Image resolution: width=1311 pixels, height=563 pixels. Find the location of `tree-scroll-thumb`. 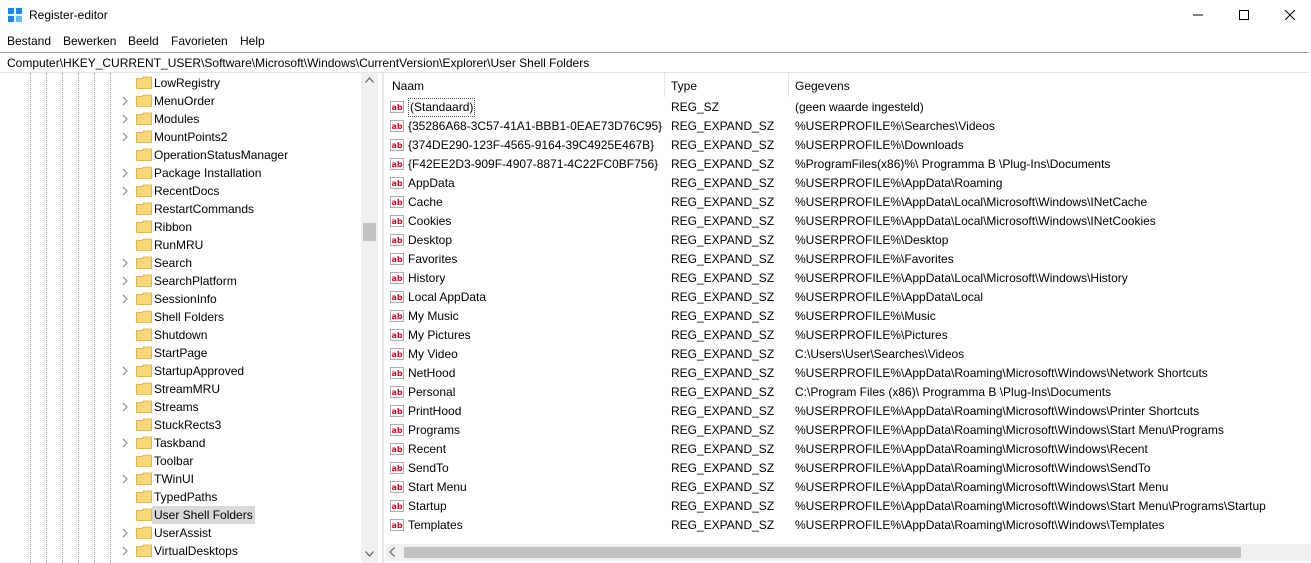

tree-scroll-thumb is located at coordinates (369, 232).